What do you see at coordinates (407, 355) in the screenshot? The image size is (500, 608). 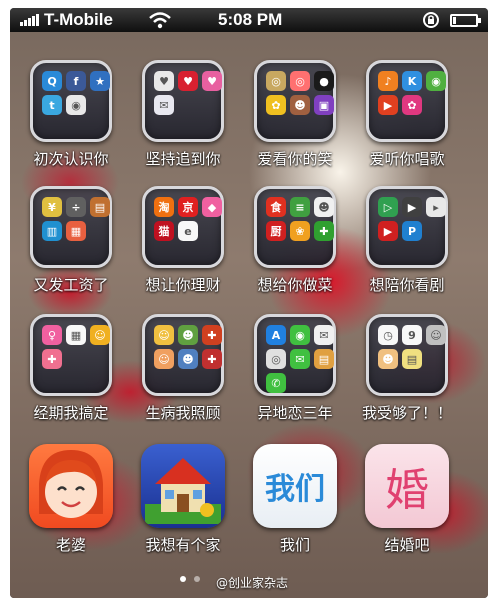 I see `folder-icon: ◷ 9 ☺ ☻ ▤` at bounding box center [407, 355].